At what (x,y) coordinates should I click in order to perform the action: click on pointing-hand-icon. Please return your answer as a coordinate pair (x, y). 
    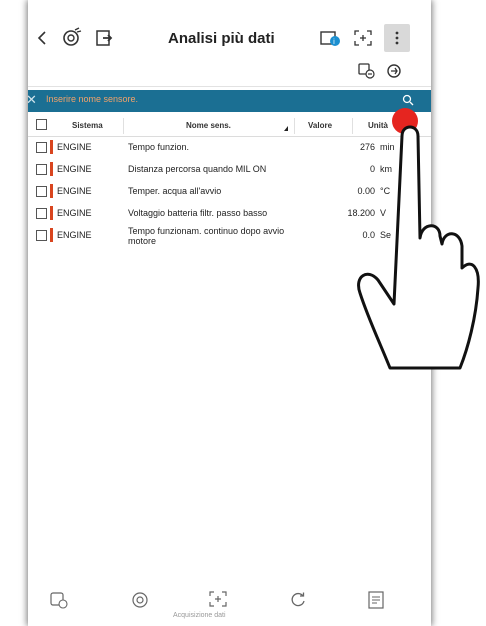
    Looking at the image, I should click on (415, 250).